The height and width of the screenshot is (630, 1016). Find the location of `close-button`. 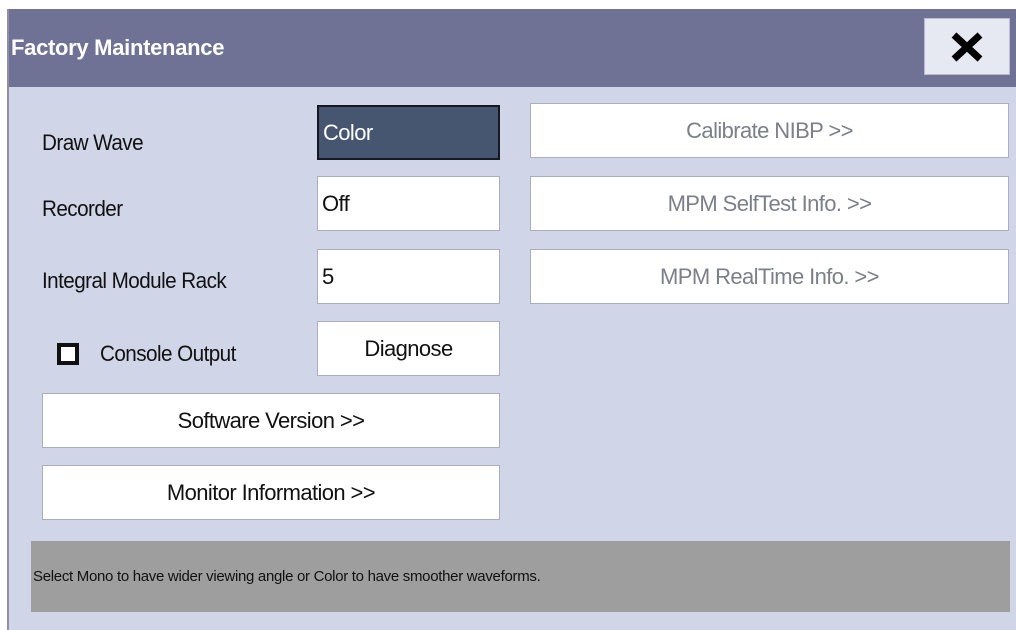

close-button is located at coordinates (967, 46).